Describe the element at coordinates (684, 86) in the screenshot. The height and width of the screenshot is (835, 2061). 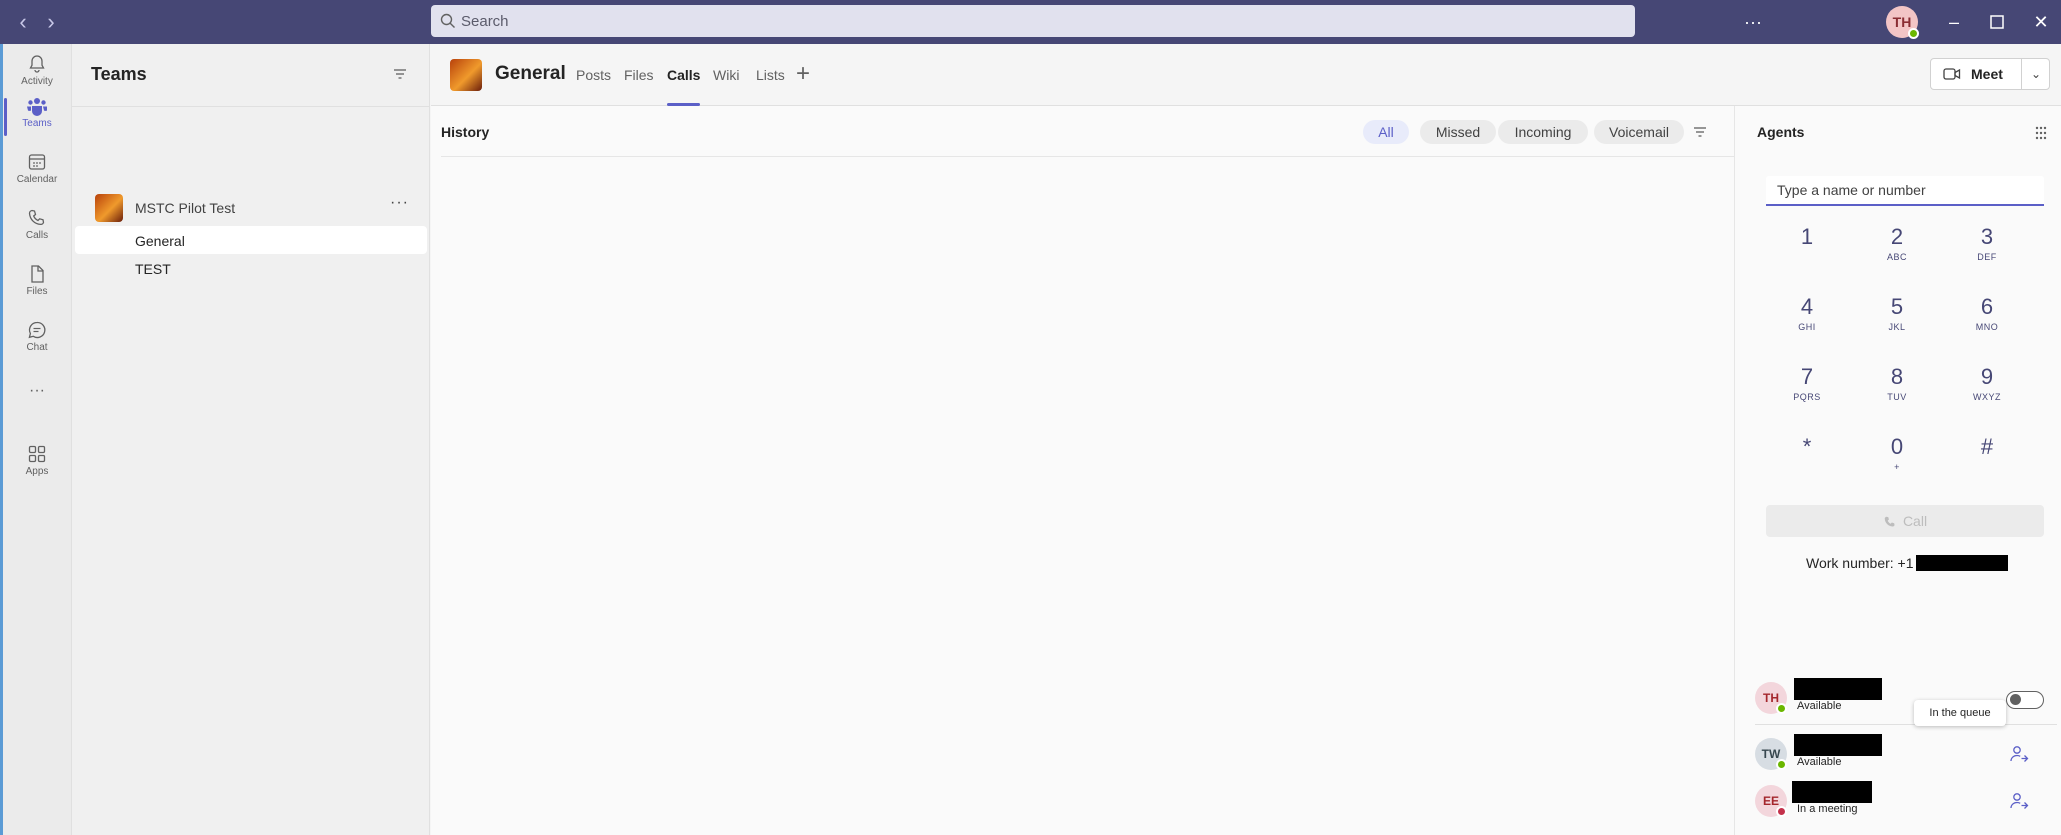
I see `tab-calls: Calls` at that location.